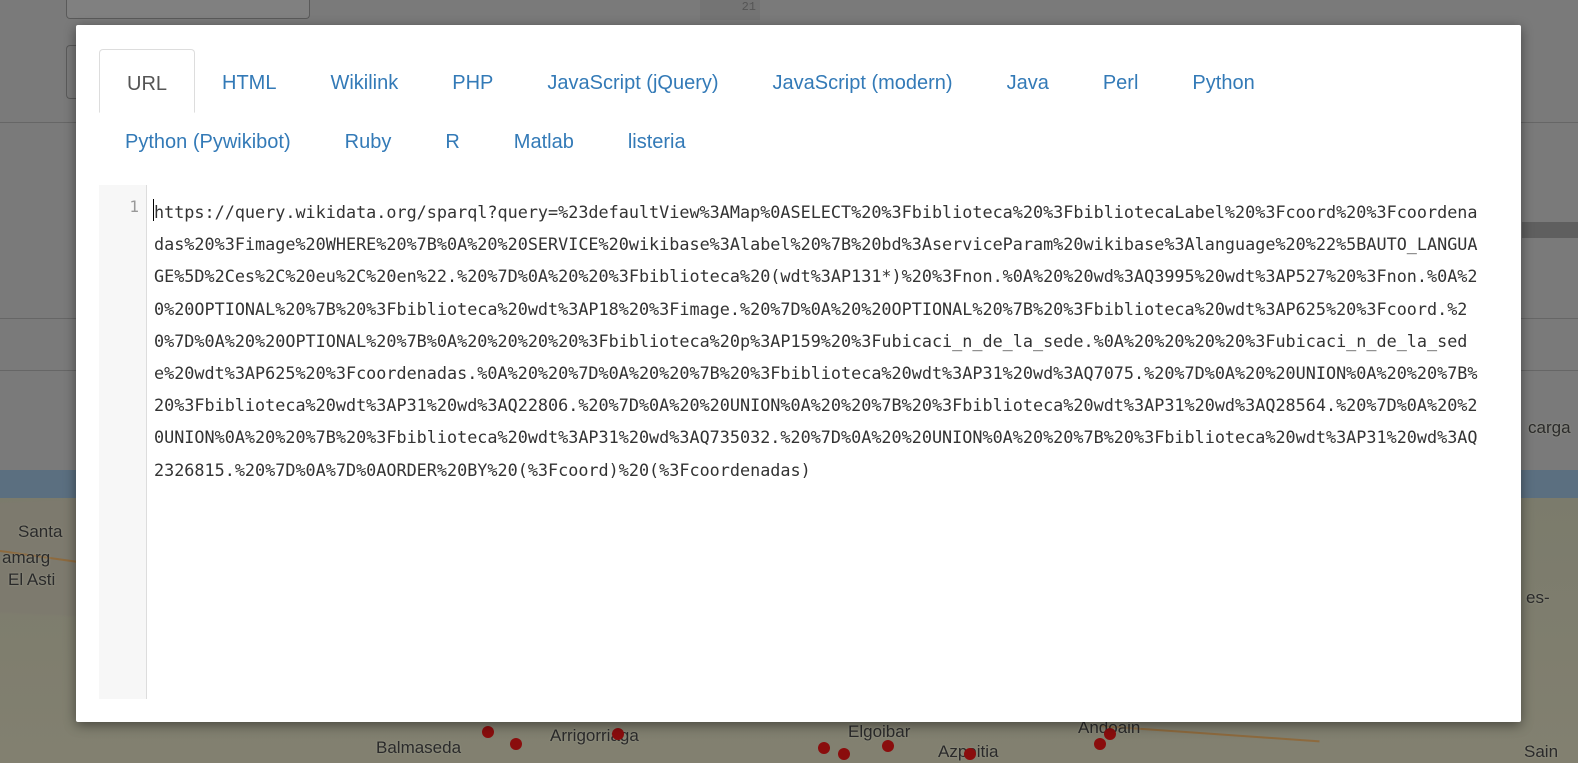 Image resolution: width=1578 pixels, height=763 pixels. Describe the element at coordinates (1028, 81) in the screenshot. I see `tab-java: Java` at that location.